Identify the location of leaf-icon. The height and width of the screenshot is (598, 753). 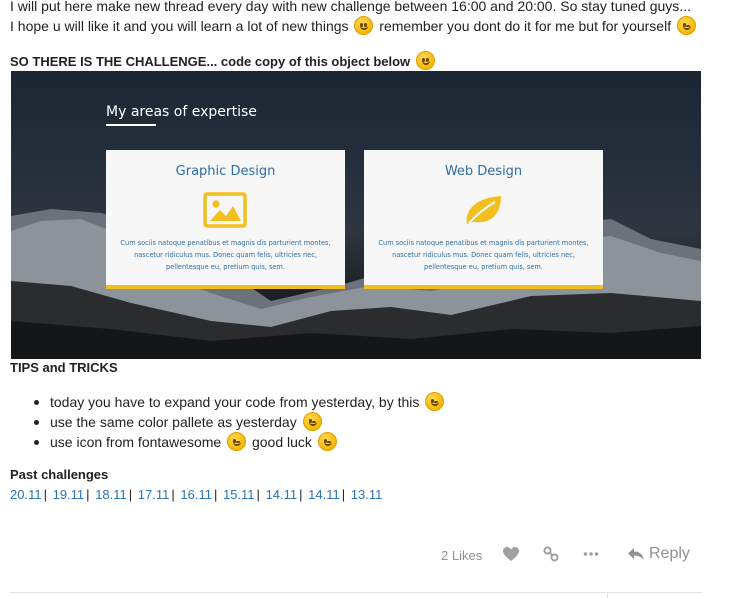
(483, 210).